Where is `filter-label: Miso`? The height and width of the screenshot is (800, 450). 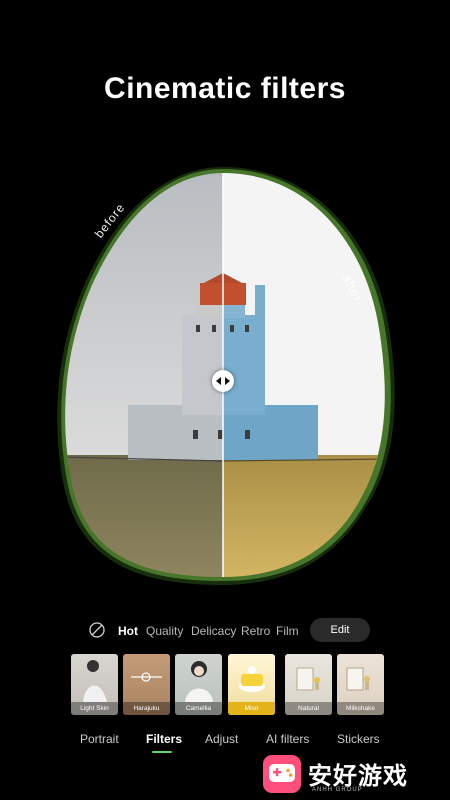
filter-label: Miso is located at coordinates (251, 708).